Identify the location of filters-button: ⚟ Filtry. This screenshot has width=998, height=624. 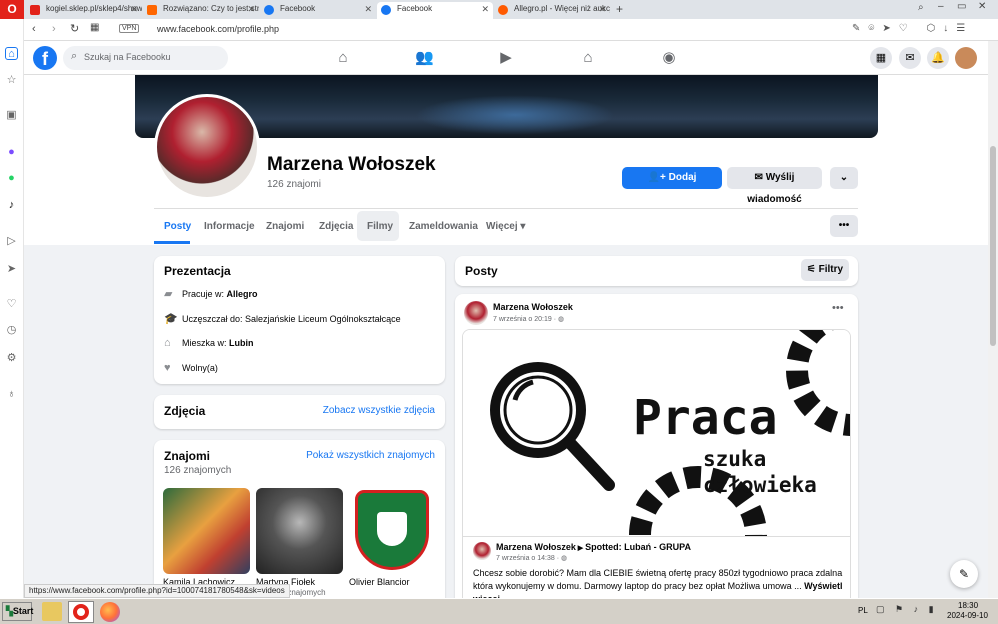
(825, 270).